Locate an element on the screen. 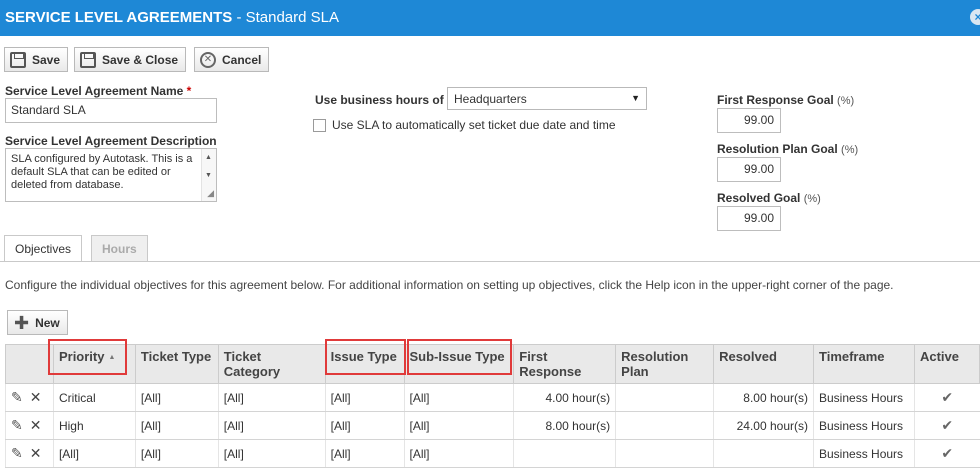  save-close-button: Save & Close is located at coordinates (130, 59).